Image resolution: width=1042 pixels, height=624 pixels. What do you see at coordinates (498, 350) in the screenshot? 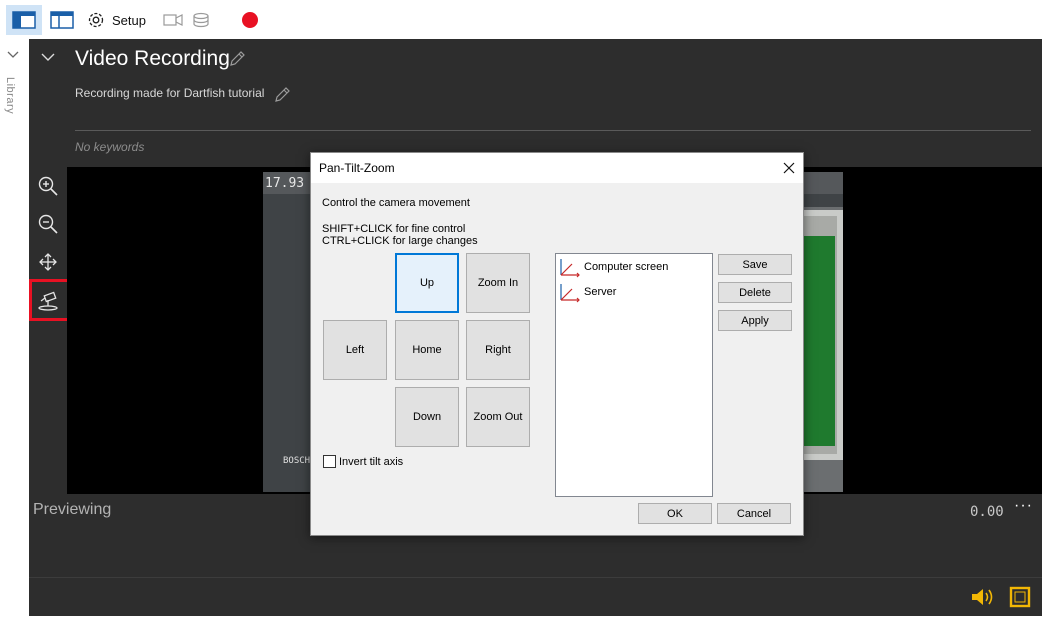
I see `ptz-right-button: Right` at bounding box center [498, 350].